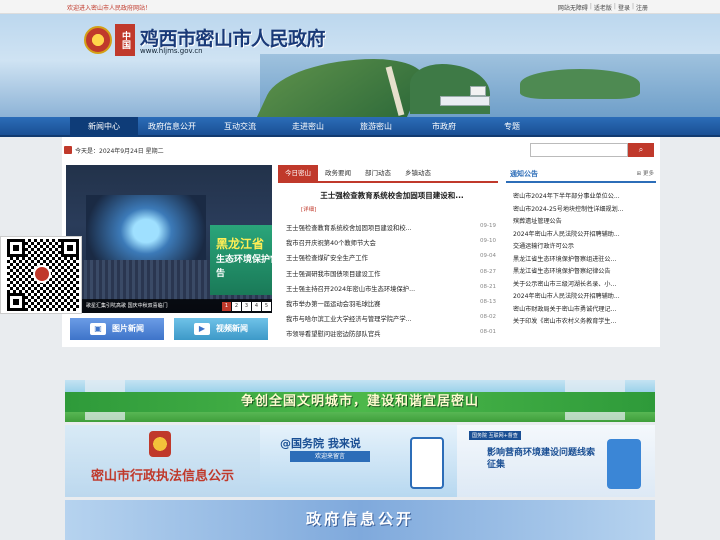  Describe the element at coordinates (117, 329) in the screenshot. I see `picture-news-button: ▣ 图片新闻` at that location.